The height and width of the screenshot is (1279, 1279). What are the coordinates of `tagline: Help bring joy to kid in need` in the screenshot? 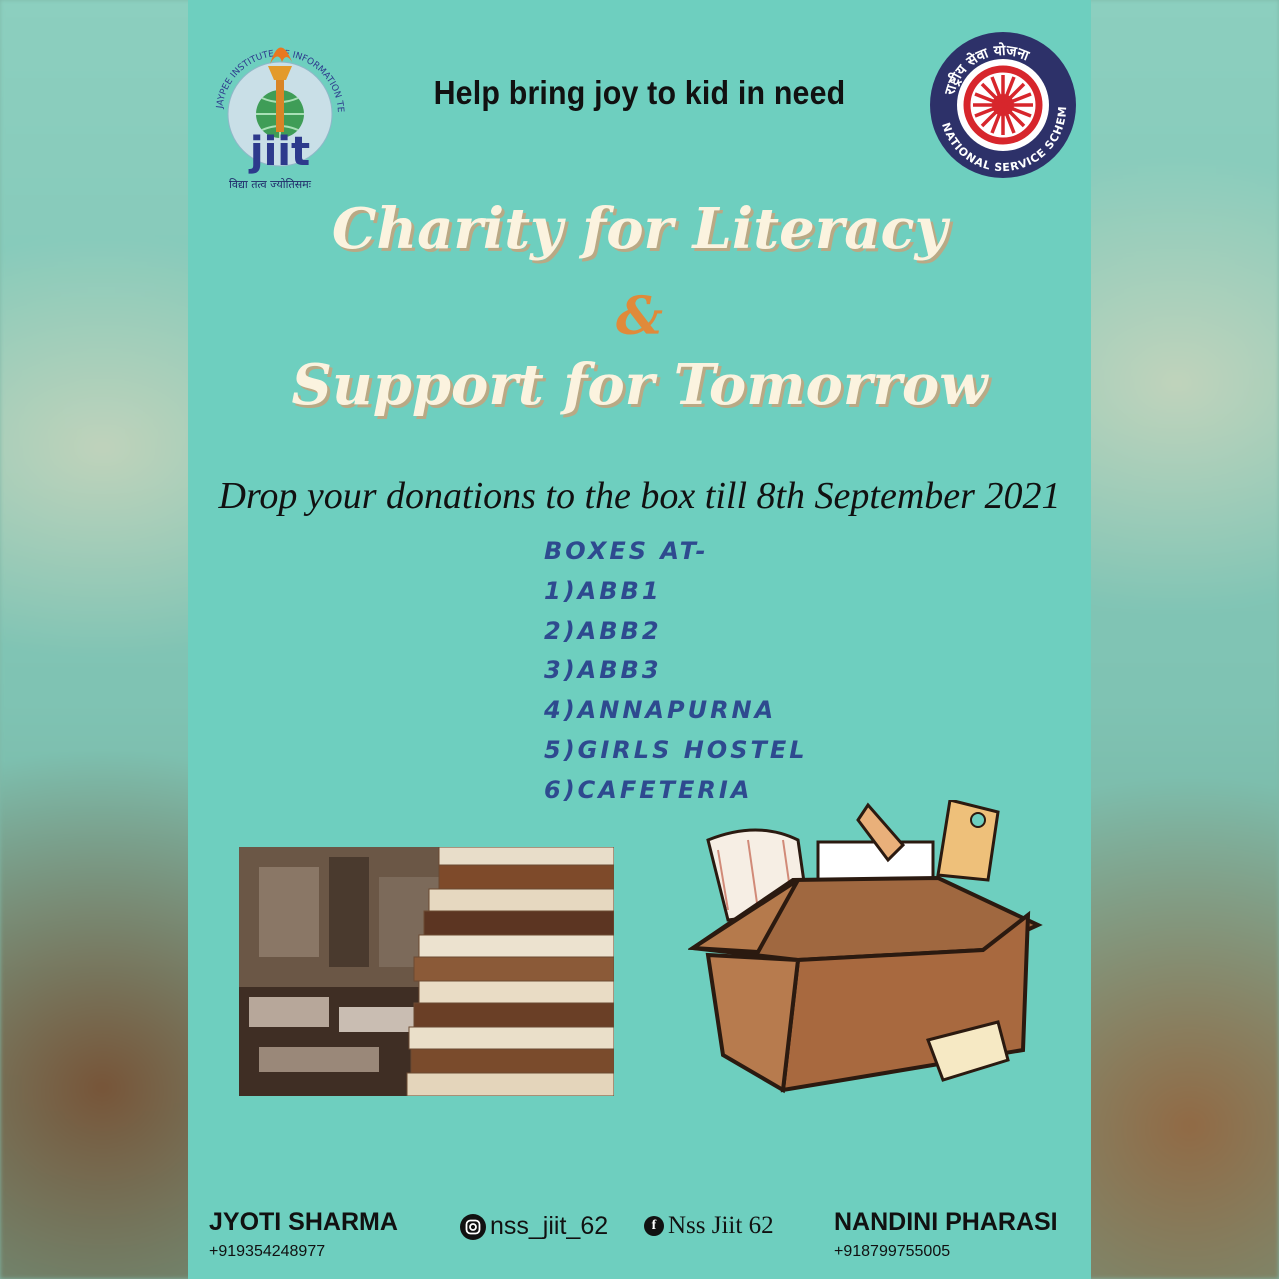 It's located at (639, 92).